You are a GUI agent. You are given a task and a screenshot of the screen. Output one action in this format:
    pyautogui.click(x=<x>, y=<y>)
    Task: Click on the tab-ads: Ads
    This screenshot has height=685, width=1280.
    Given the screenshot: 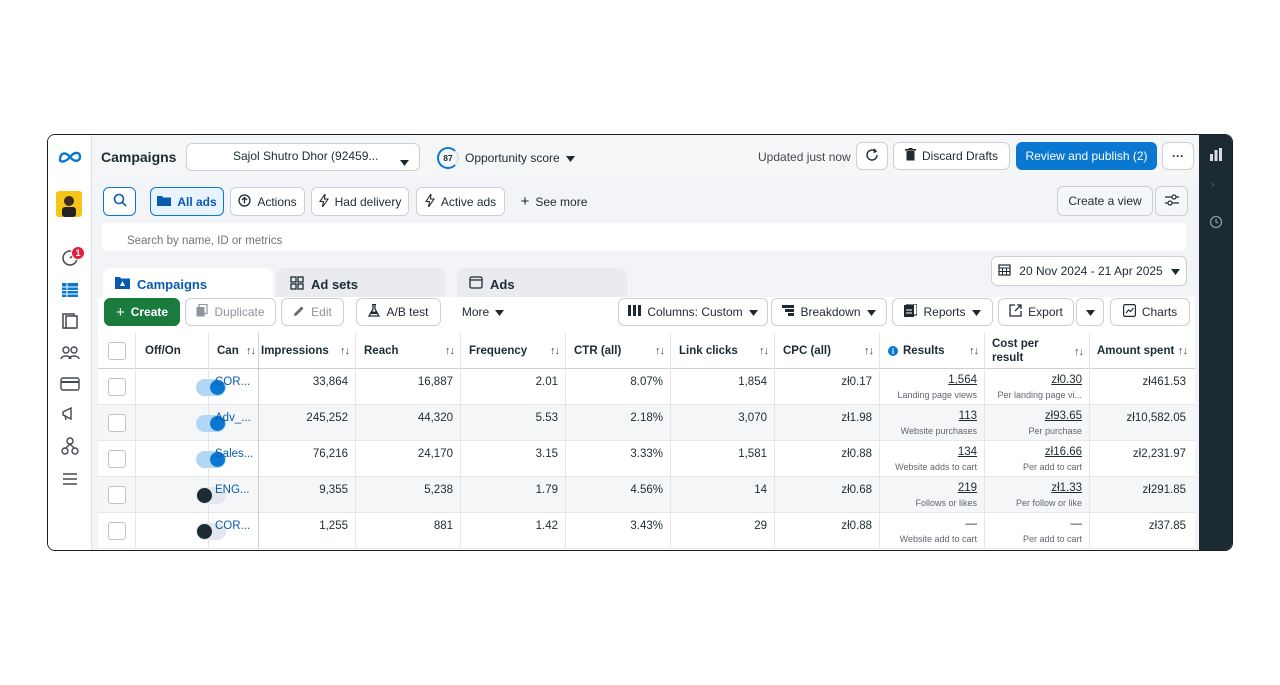 What is the action you would take?
    pyautogui.click(x=542, y=284)
    